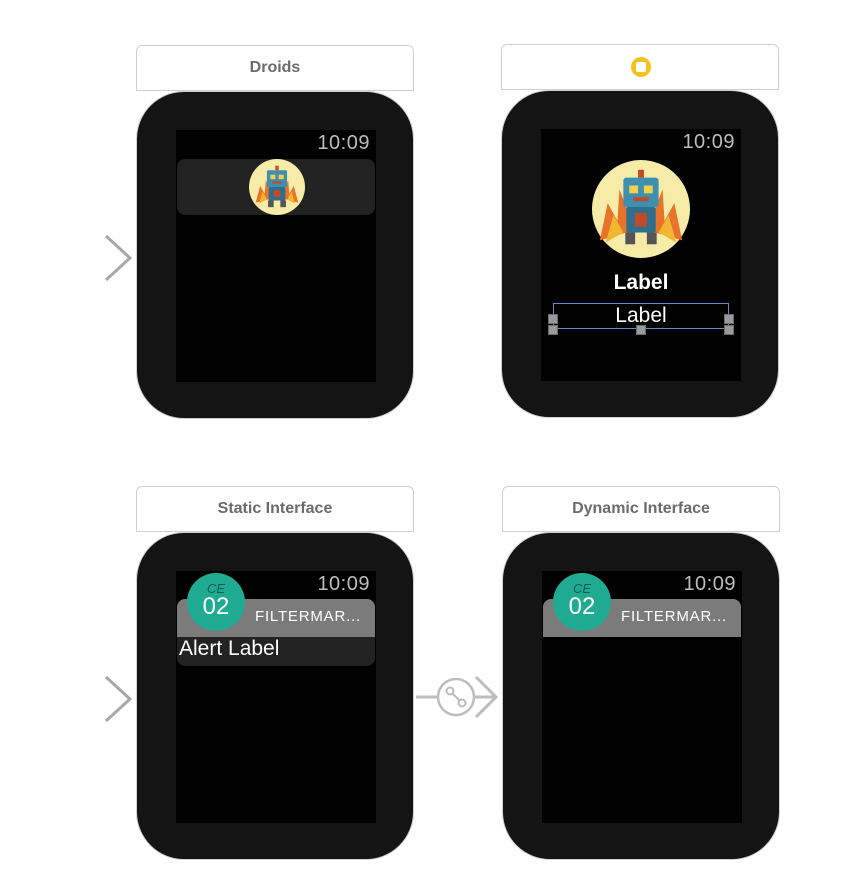 The image size is (842, 890). Describe the element at coordinates (641, 283) in the screenshot. I see `title-label: Label` at that location.